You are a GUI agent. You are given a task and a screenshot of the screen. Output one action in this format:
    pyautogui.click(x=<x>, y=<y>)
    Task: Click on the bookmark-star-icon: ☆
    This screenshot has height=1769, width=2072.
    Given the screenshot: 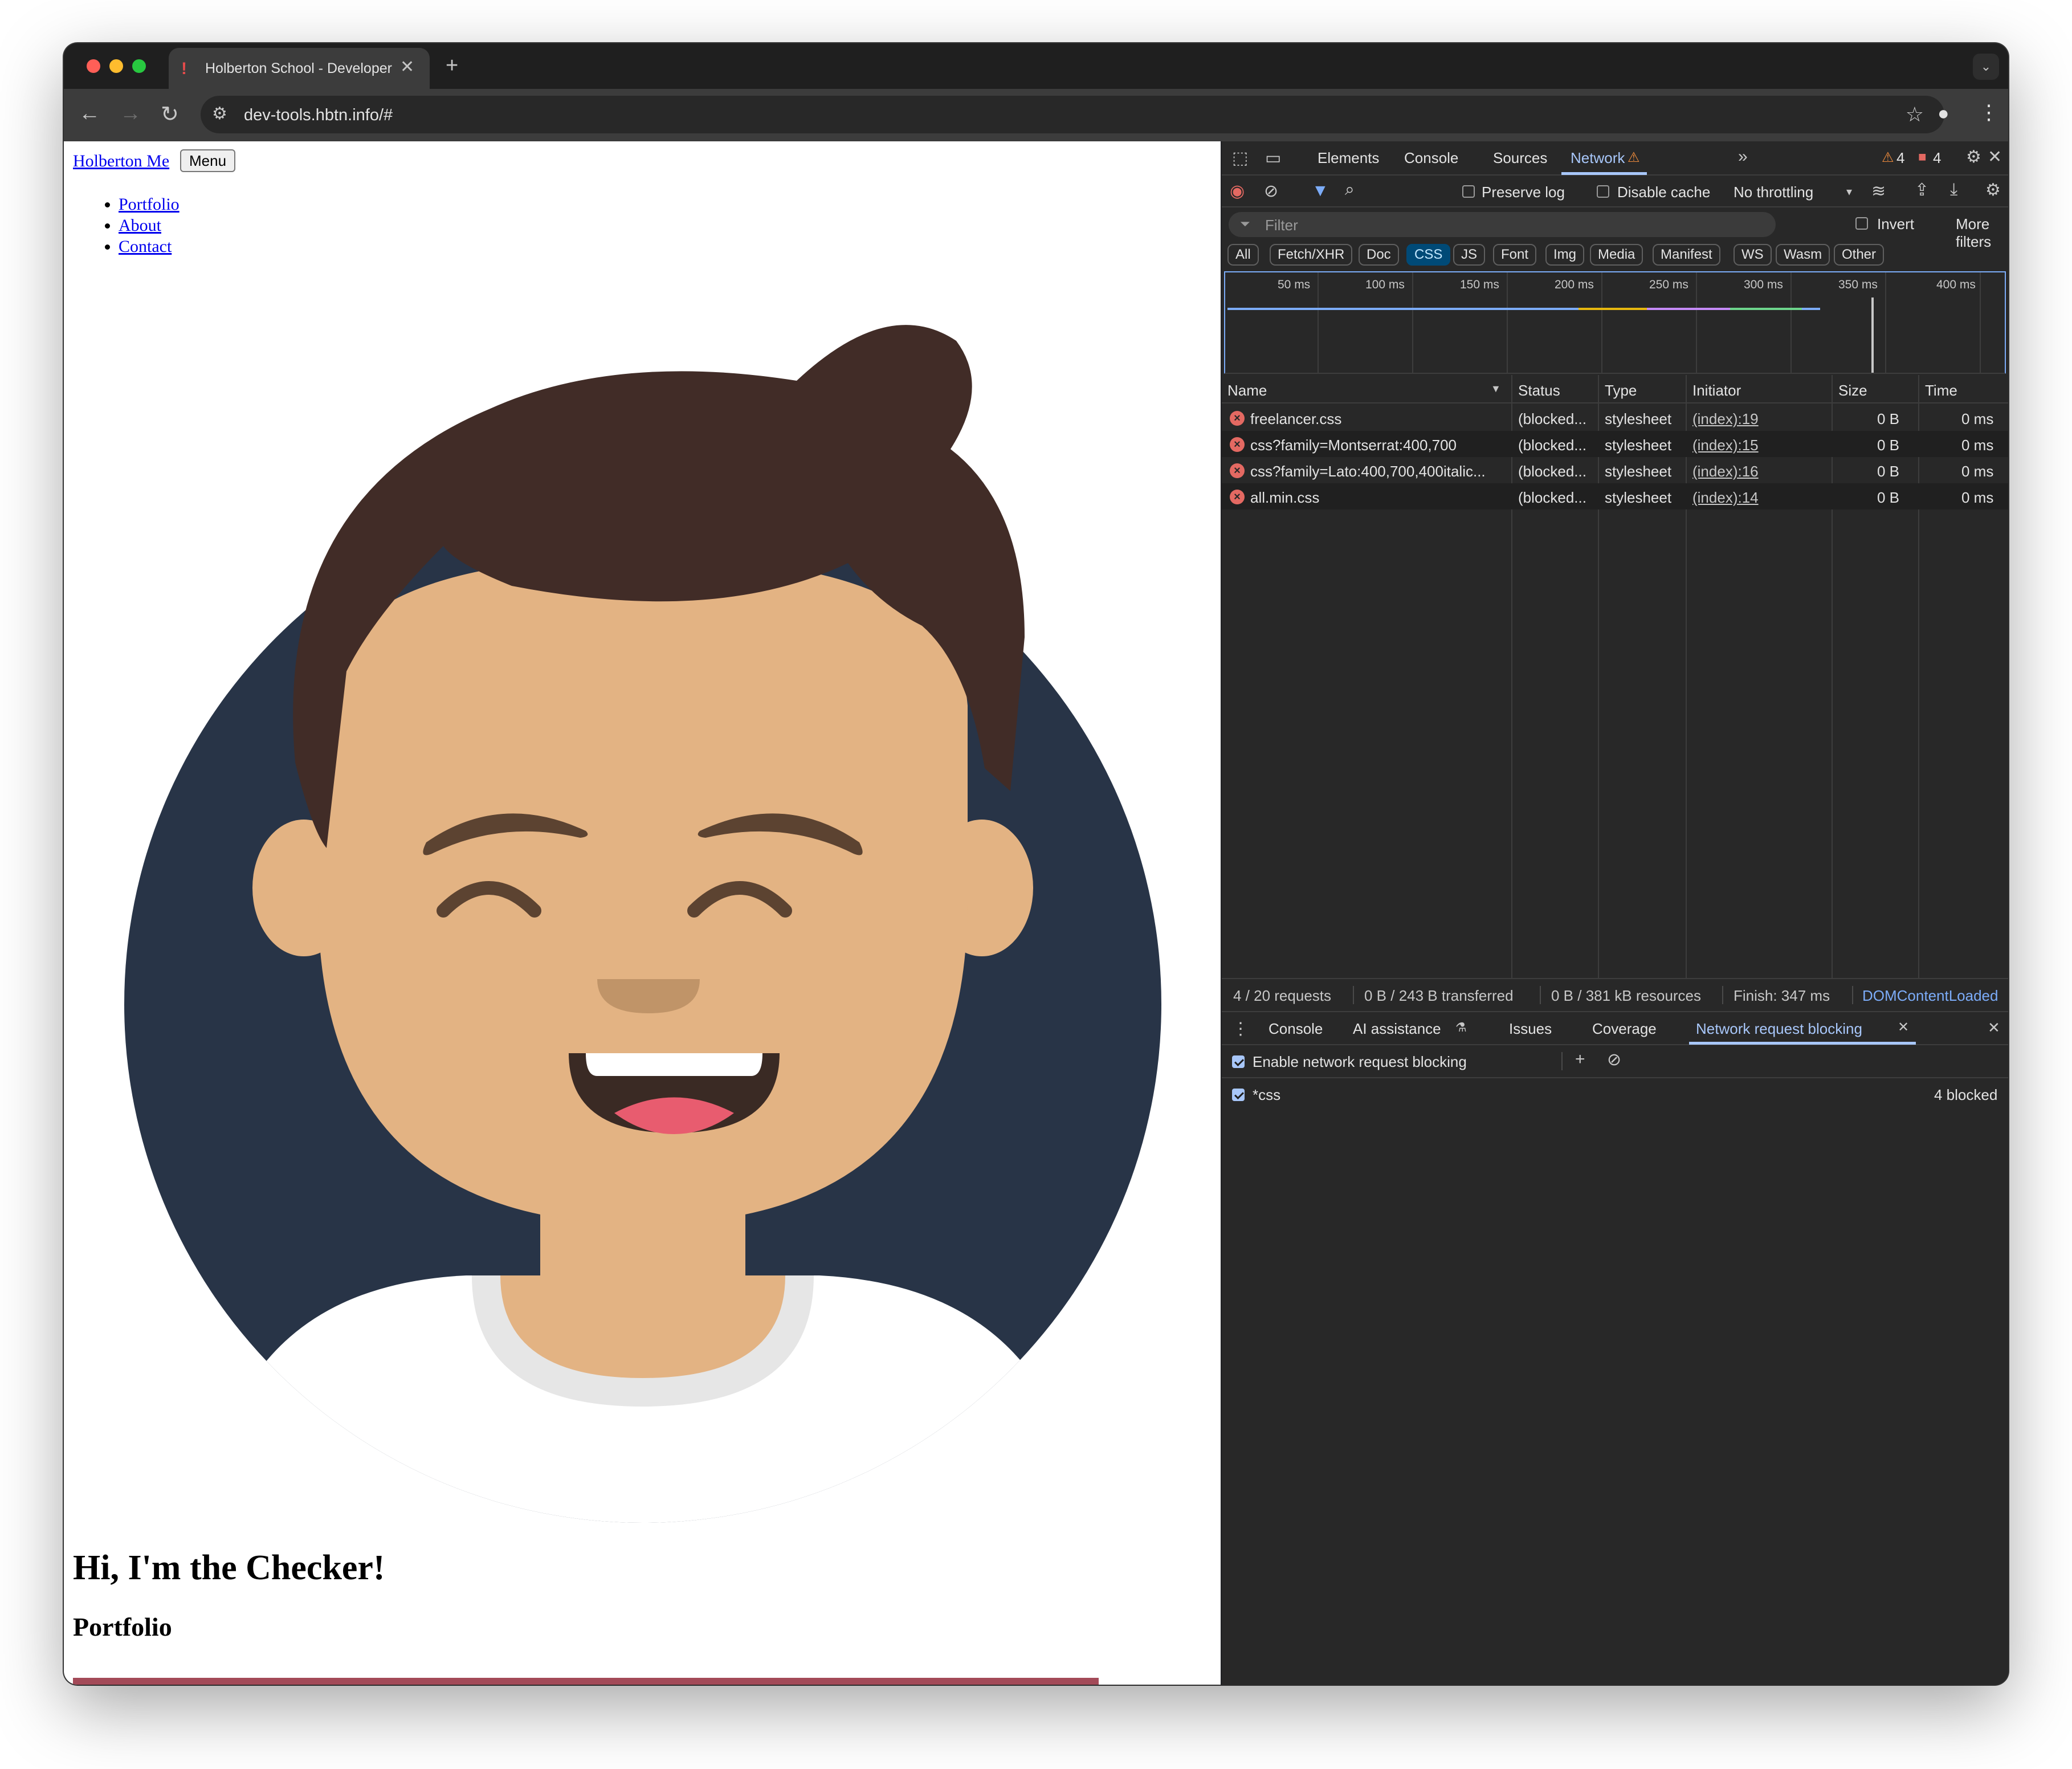 What is the action you would take?
    pyautogui.click(x=1915, y=115)
    